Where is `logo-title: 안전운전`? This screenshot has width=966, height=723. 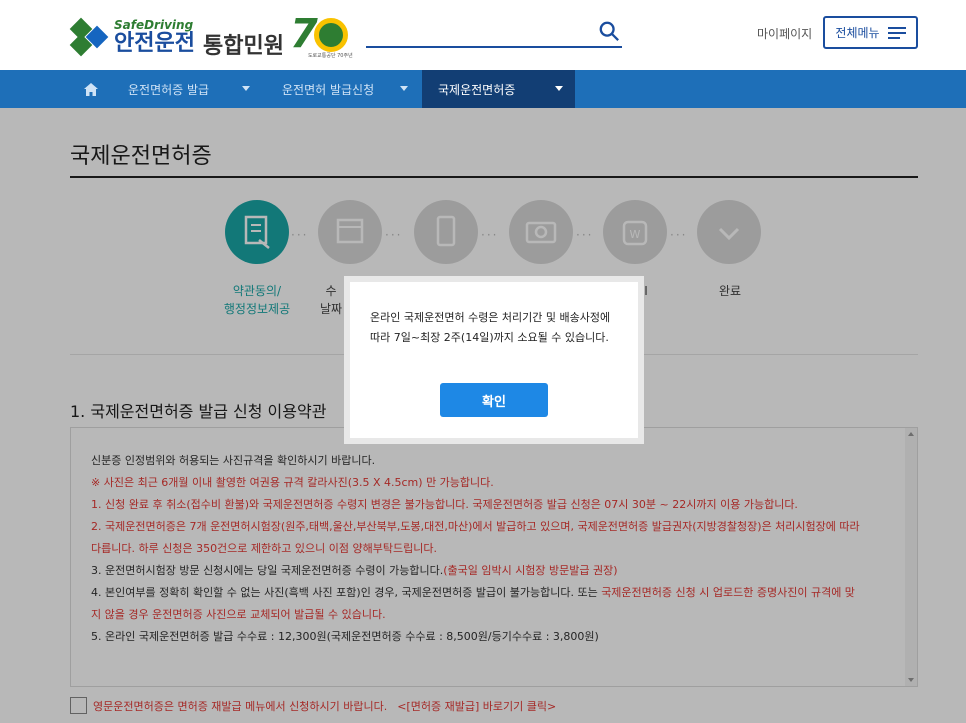 logo-title: 안전운전 is located at coordinates (154, 43).